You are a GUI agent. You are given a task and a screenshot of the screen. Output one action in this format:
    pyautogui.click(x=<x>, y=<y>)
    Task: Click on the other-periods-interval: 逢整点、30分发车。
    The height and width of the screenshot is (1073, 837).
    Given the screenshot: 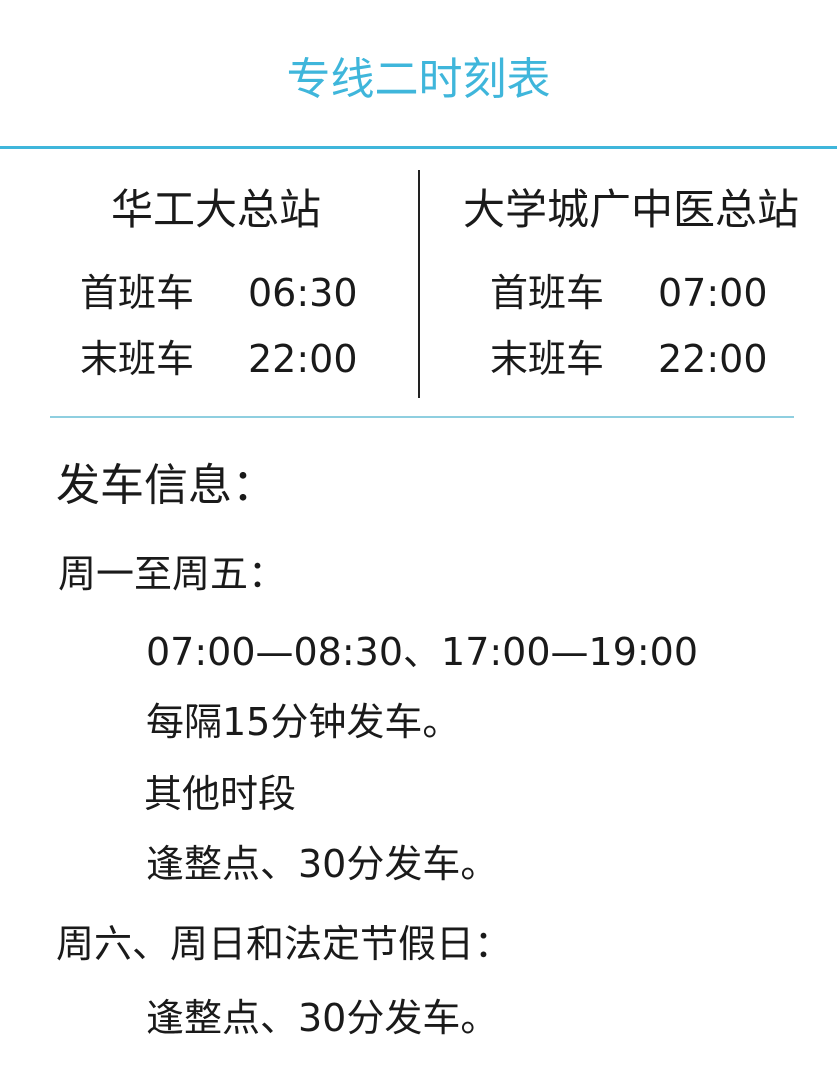 What is the action you would take?
    pyautogui.click(x=322, y=864)
    